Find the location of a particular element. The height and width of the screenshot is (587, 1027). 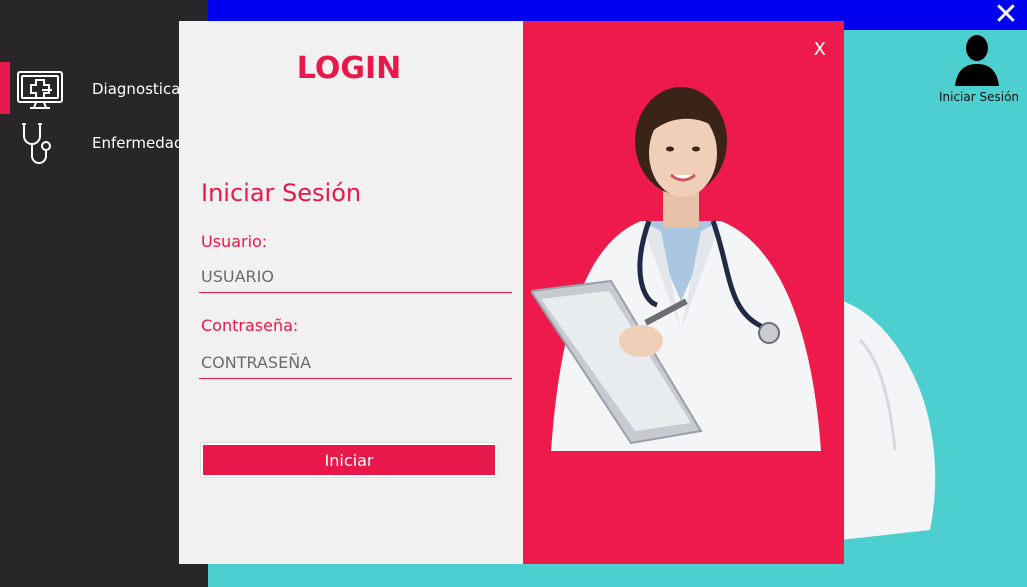

modal-title: LOGIN is located at coordinates (349, 68).